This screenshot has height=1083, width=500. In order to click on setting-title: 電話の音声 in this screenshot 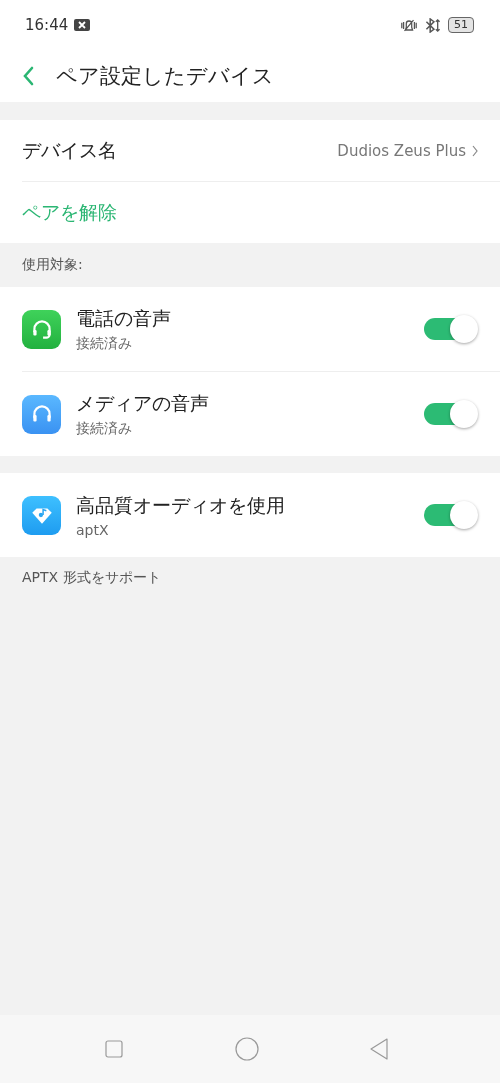, I will do `click(123, 318)`.